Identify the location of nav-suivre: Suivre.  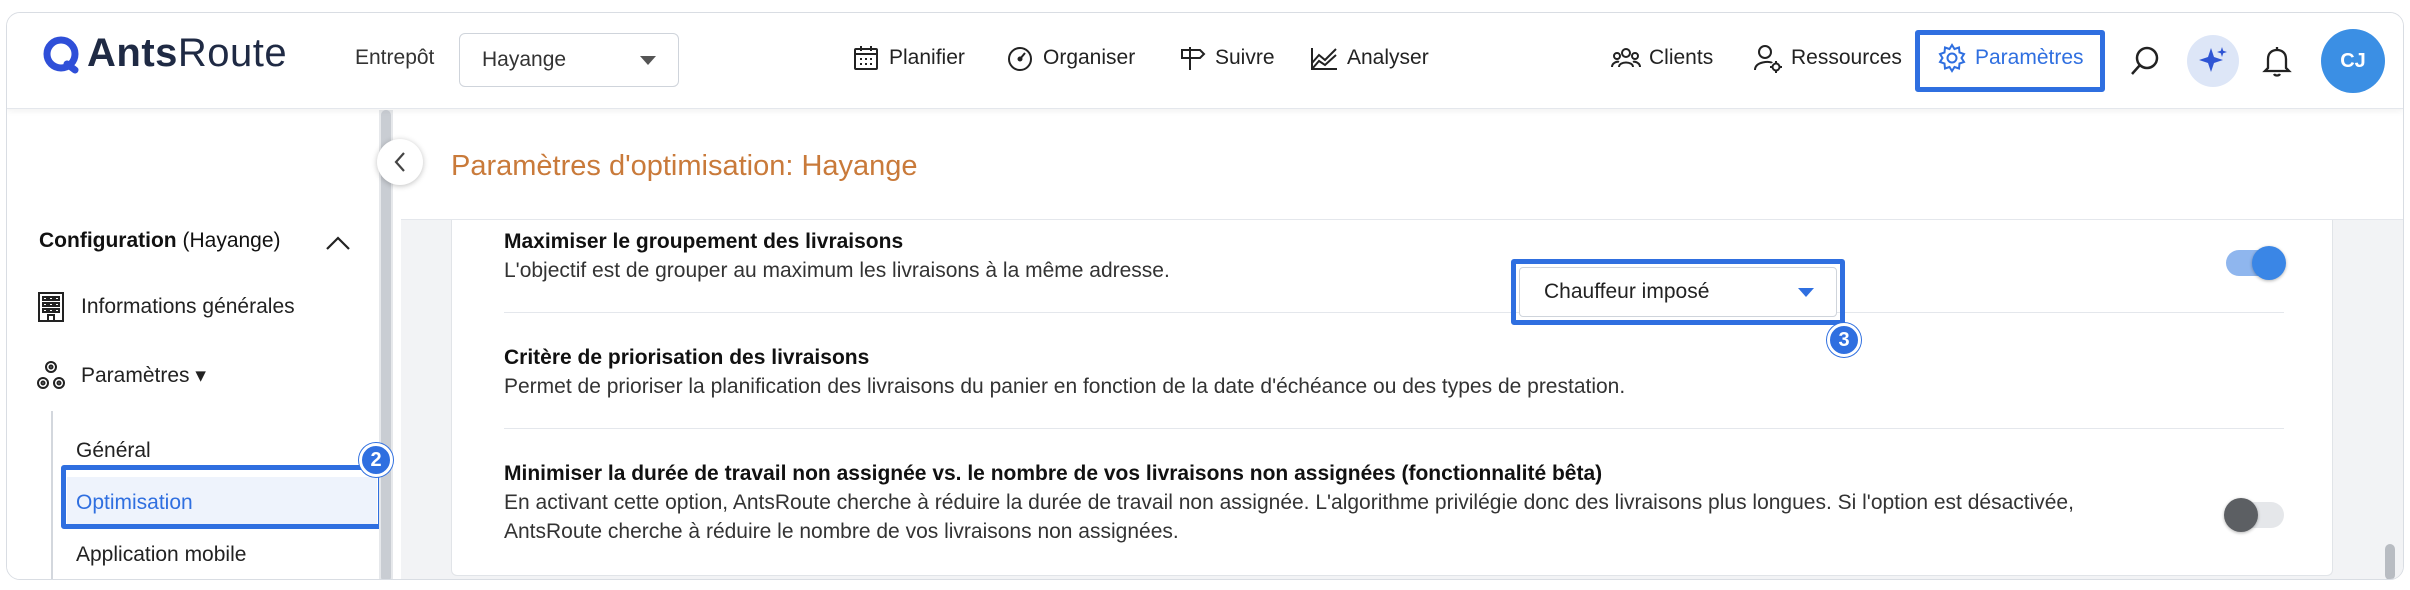
(1226, 58).